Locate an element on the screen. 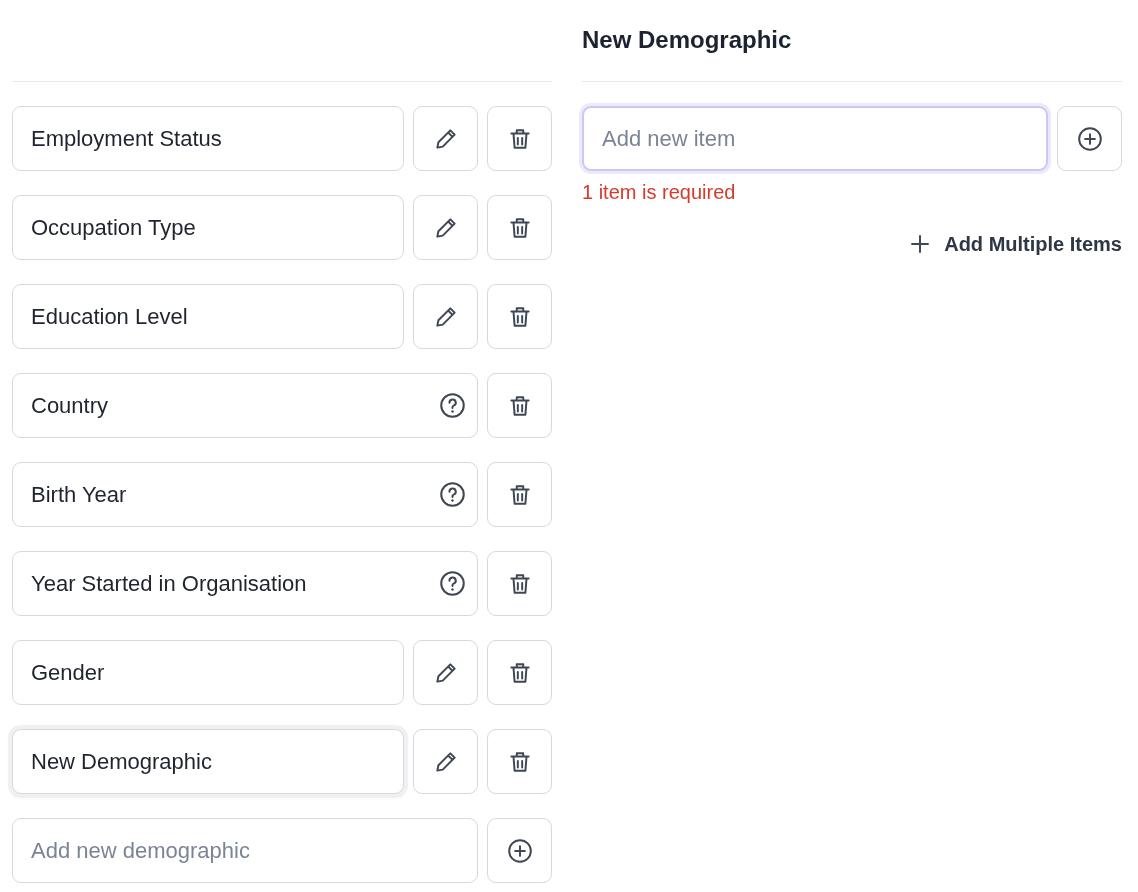  demographic-field: Birth Year is located at coordinates (245, 494).